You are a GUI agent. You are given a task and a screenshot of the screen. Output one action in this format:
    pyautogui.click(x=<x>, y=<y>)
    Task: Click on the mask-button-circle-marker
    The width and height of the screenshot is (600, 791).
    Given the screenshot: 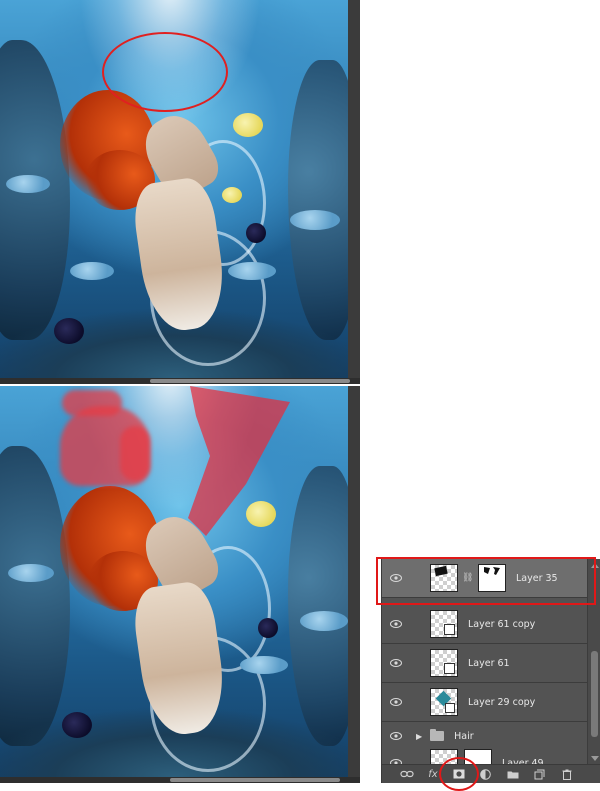 What is the action you would take?
    pyautogui.click(x=459, y=774)
    